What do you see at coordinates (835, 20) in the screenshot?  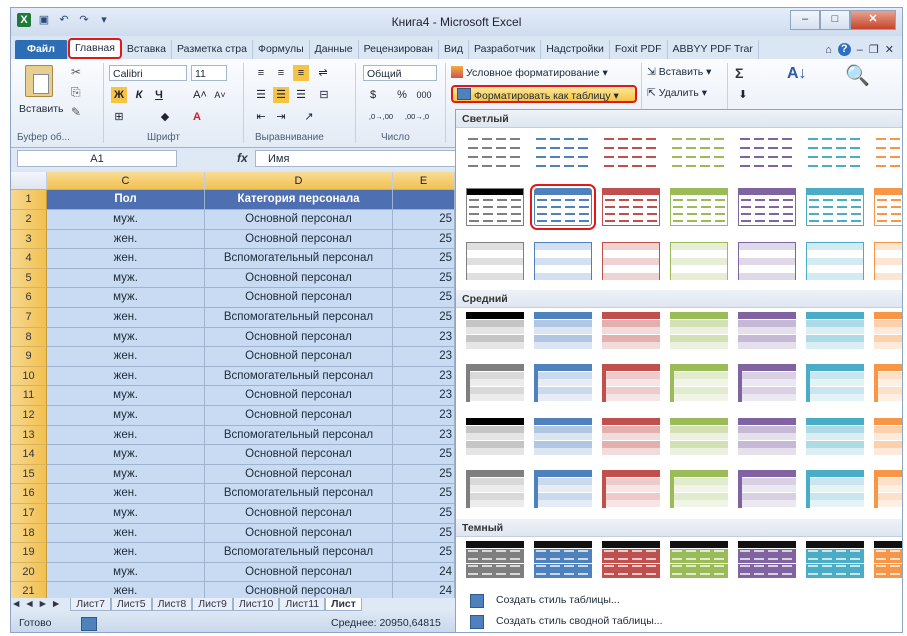 I see `maximize-button: □` at bounding box center [835, 20].